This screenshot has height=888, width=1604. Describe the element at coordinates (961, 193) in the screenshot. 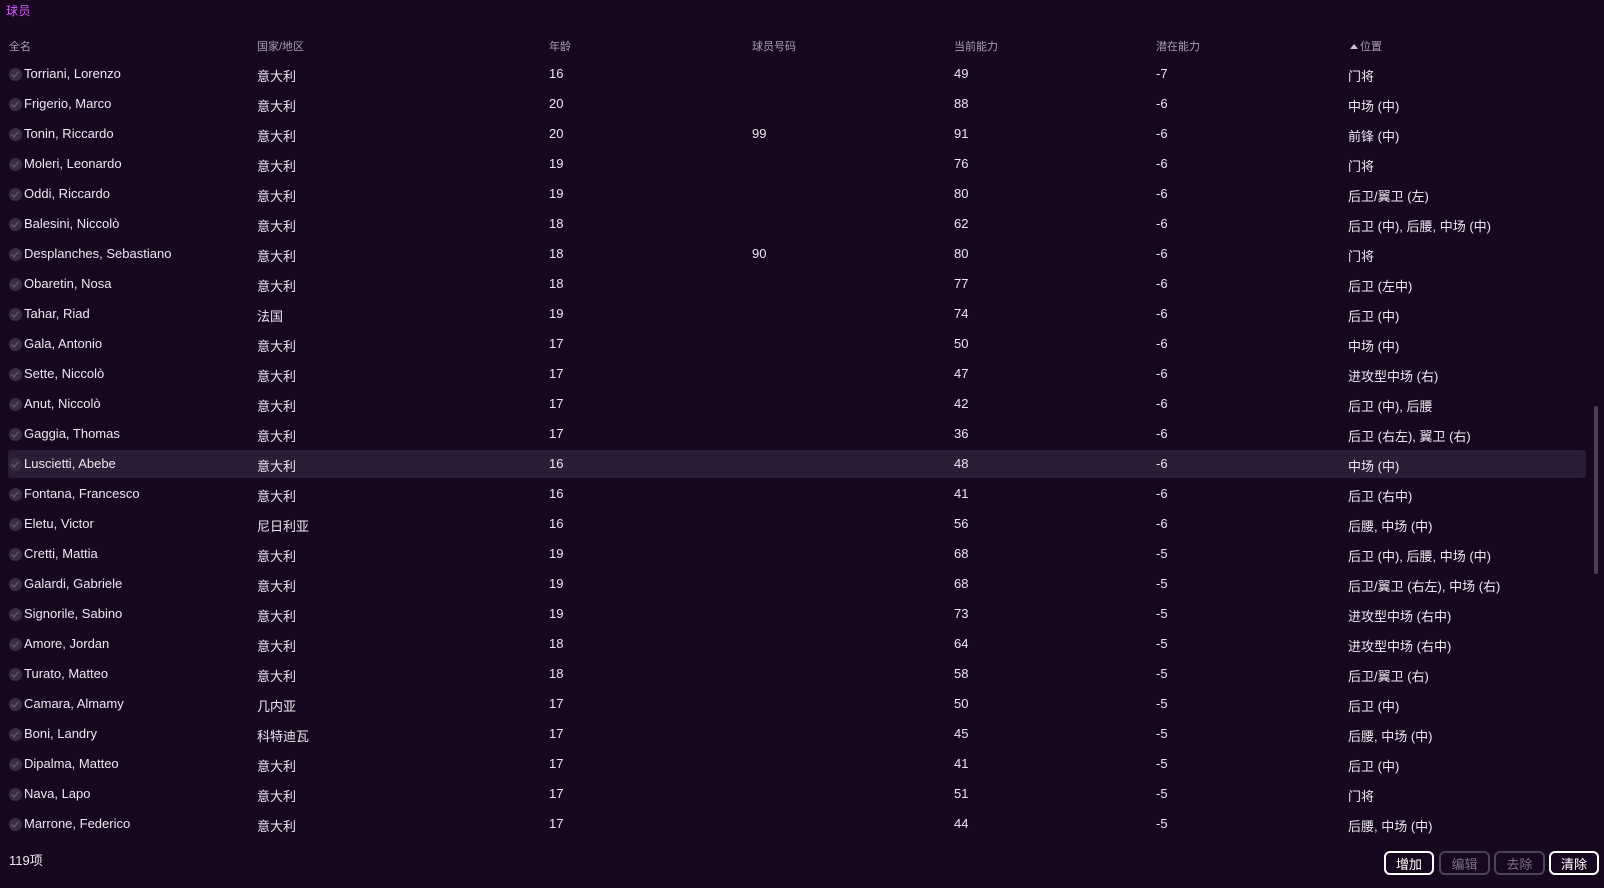

I see `player-current-ability: 80` at that location.